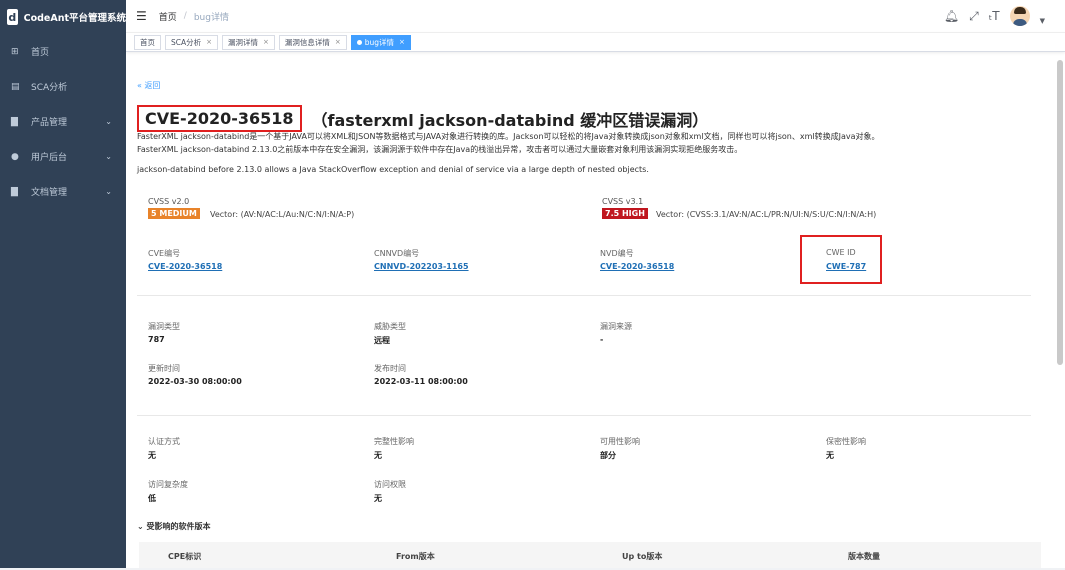 Image resolution: width=1065 pixels, height=570 pixels. I want to click on tag-home: 首页, so click(147, 42).